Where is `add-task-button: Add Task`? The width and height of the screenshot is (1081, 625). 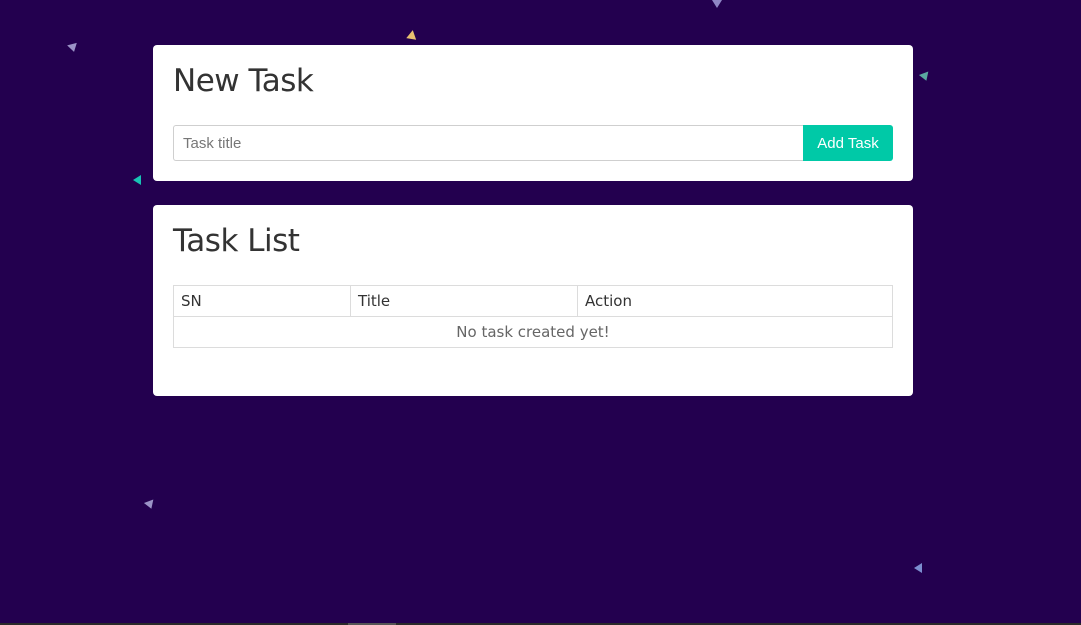
add-task-button: Add Task is located at coordinates (848, 143).